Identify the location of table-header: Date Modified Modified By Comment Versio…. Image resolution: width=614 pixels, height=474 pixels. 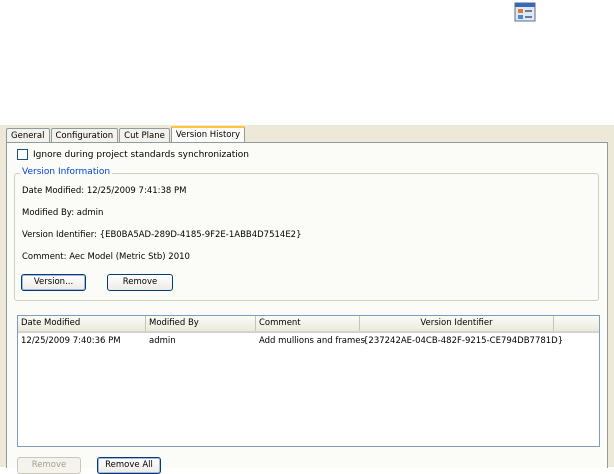
(308, 324).